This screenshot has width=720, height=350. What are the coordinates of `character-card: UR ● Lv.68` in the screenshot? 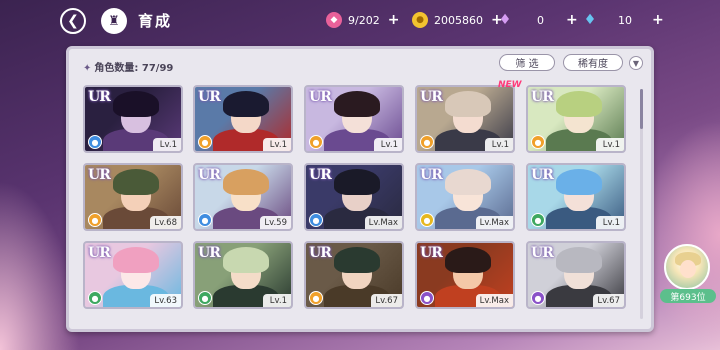 It's located at (133, 197).